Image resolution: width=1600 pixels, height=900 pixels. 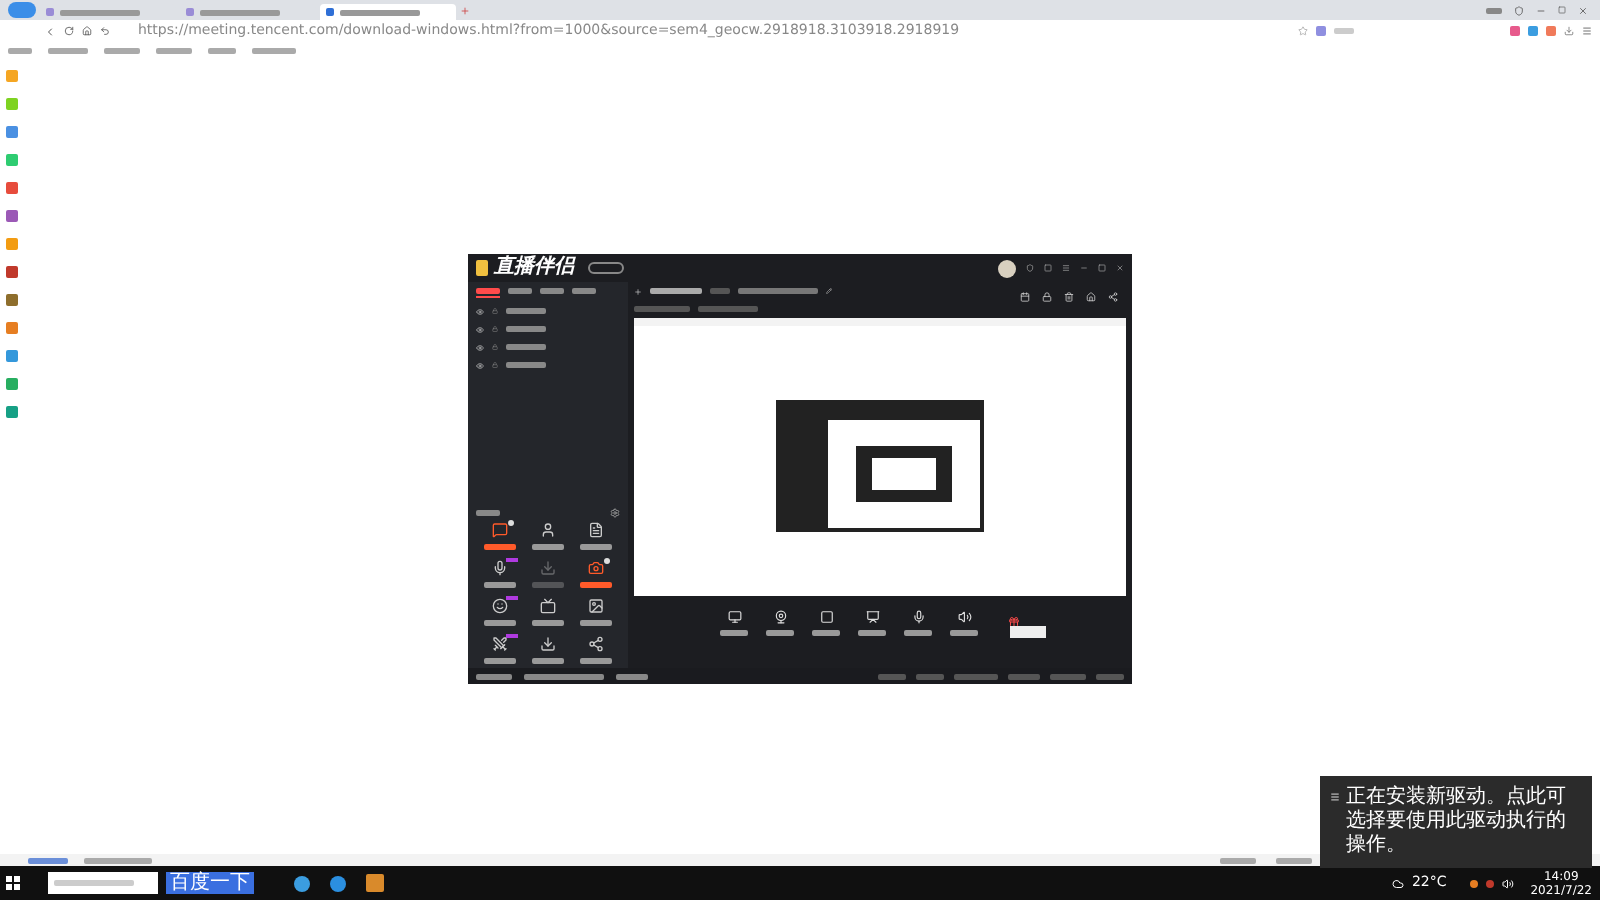 What do you see at coordinates (13, 883) in the screenshot?
I see `windows-start-icon` at bounding box center [13, 883].